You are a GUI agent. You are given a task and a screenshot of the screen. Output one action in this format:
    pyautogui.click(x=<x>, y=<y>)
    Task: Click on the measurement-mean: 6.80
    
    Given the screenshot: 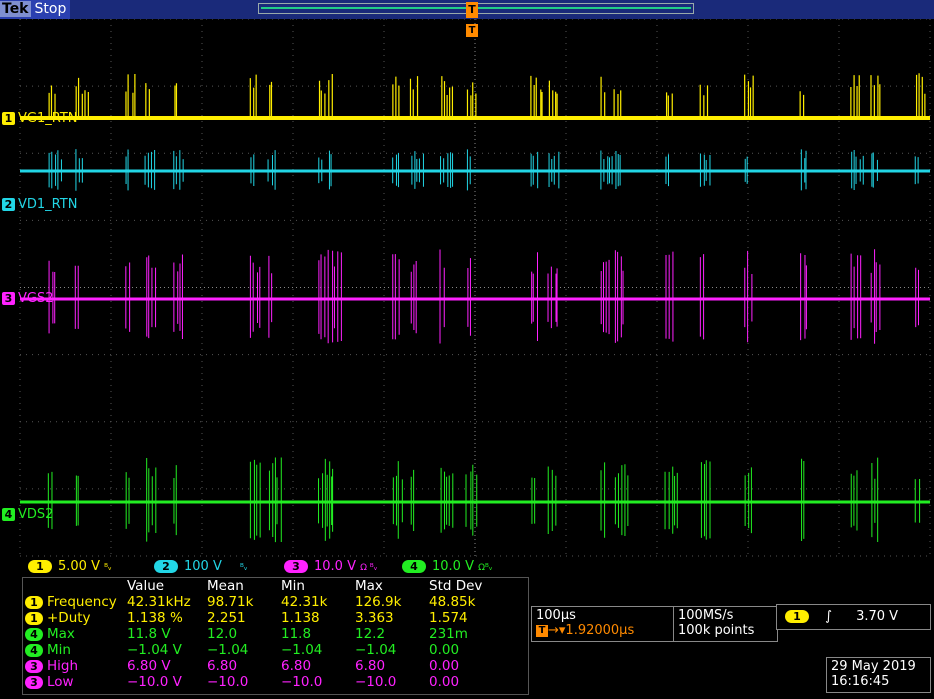 What is the action you would take?
    pyautogui.click(x=222, y=666)
    